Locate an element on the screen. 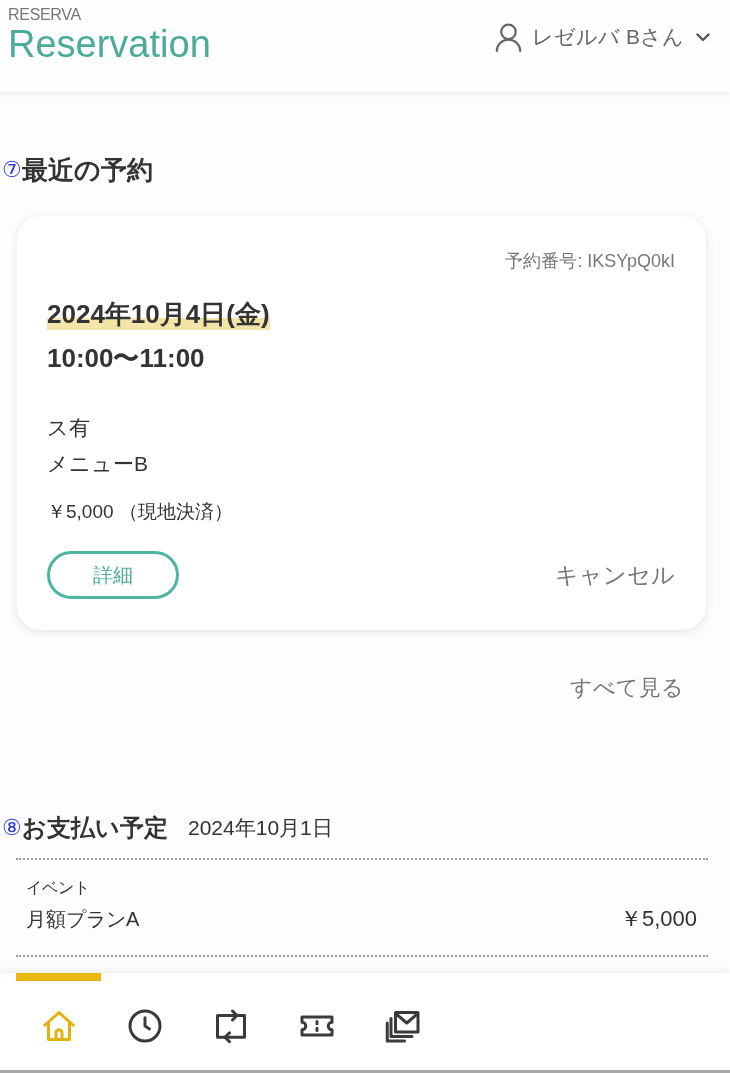 This screenshot has height=1073, width=730. user-icon is located at coordinates (509, 37).